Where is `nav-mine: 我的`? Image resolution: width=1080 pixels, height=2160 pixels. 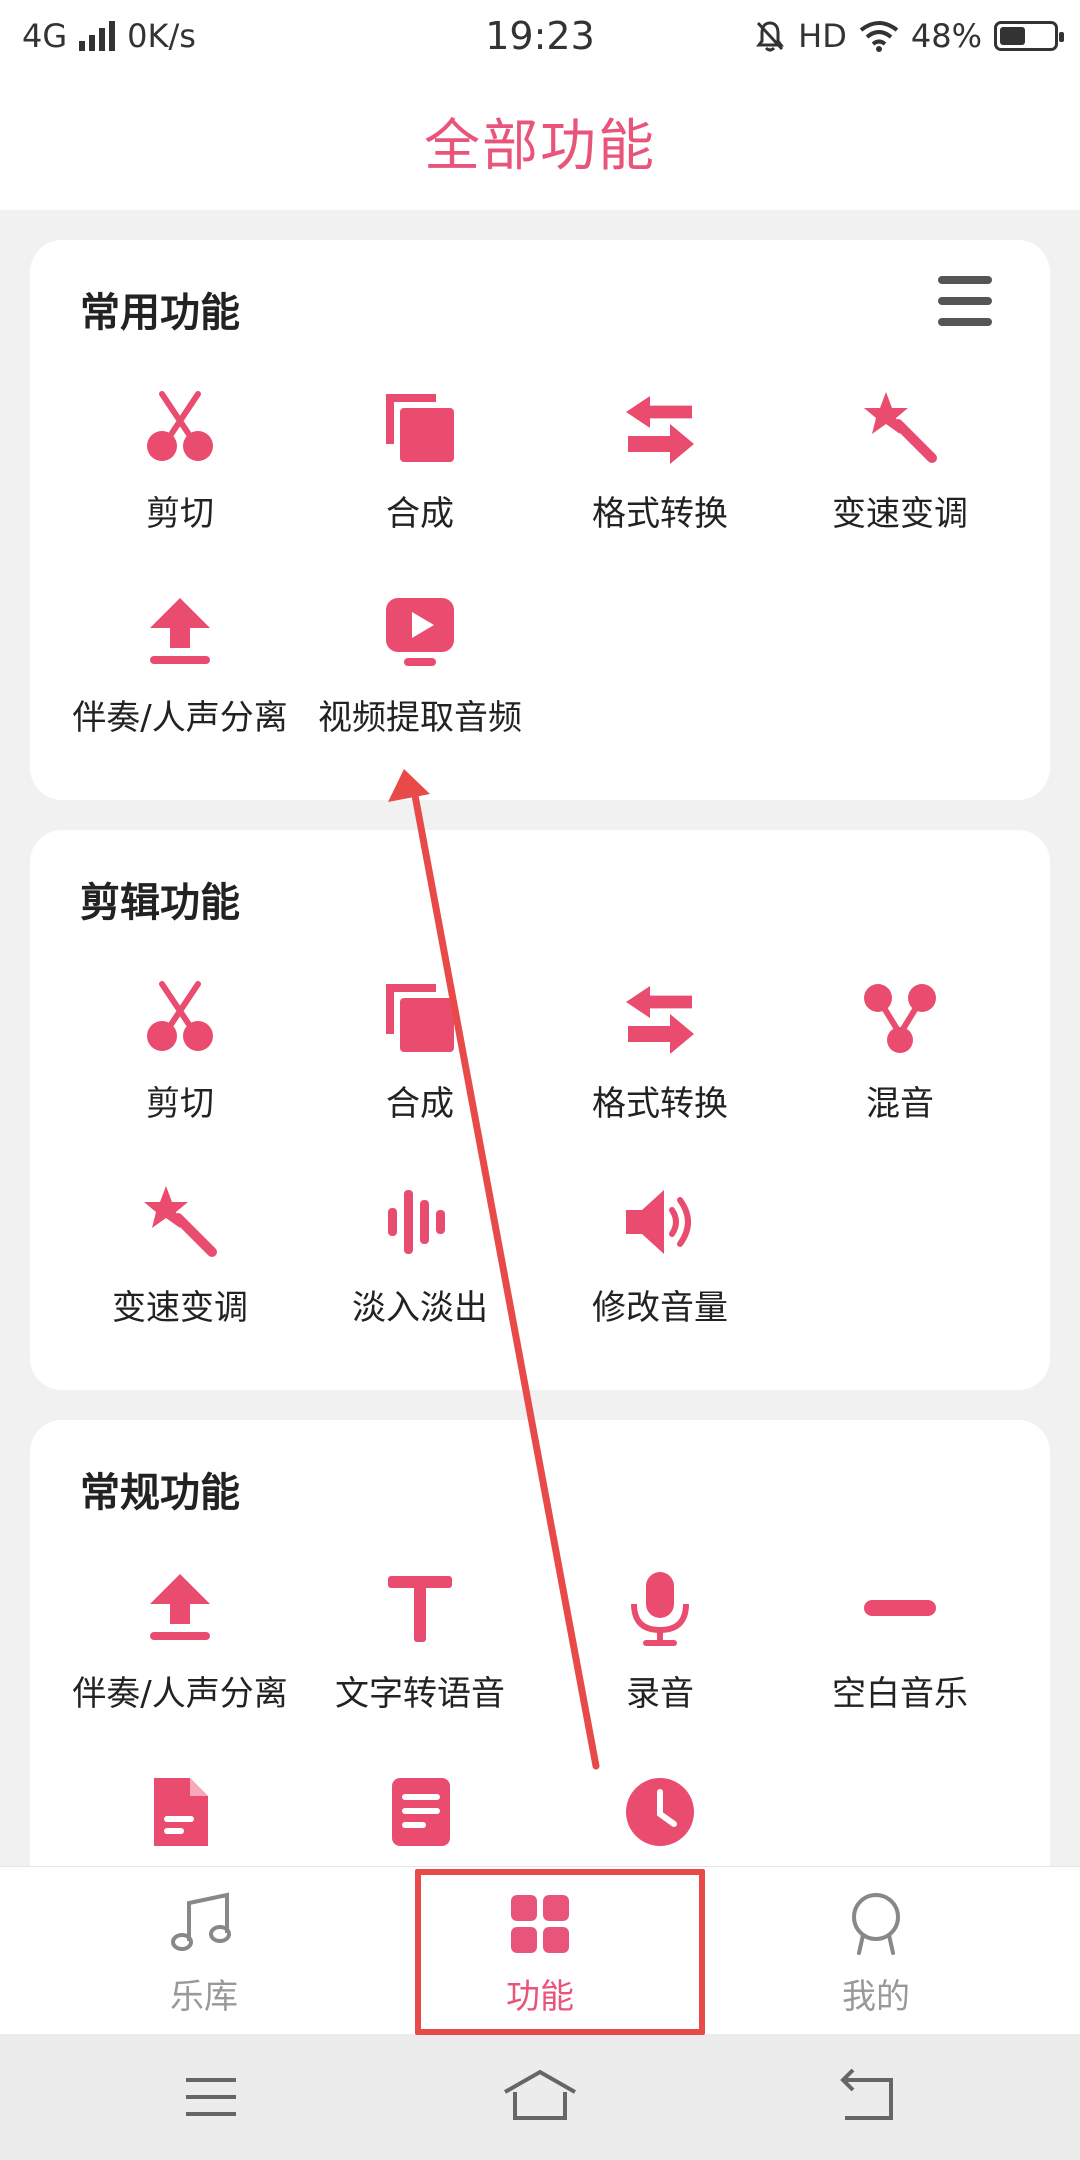 nav-mine: 我的 is located at coordinates (876, 1951).